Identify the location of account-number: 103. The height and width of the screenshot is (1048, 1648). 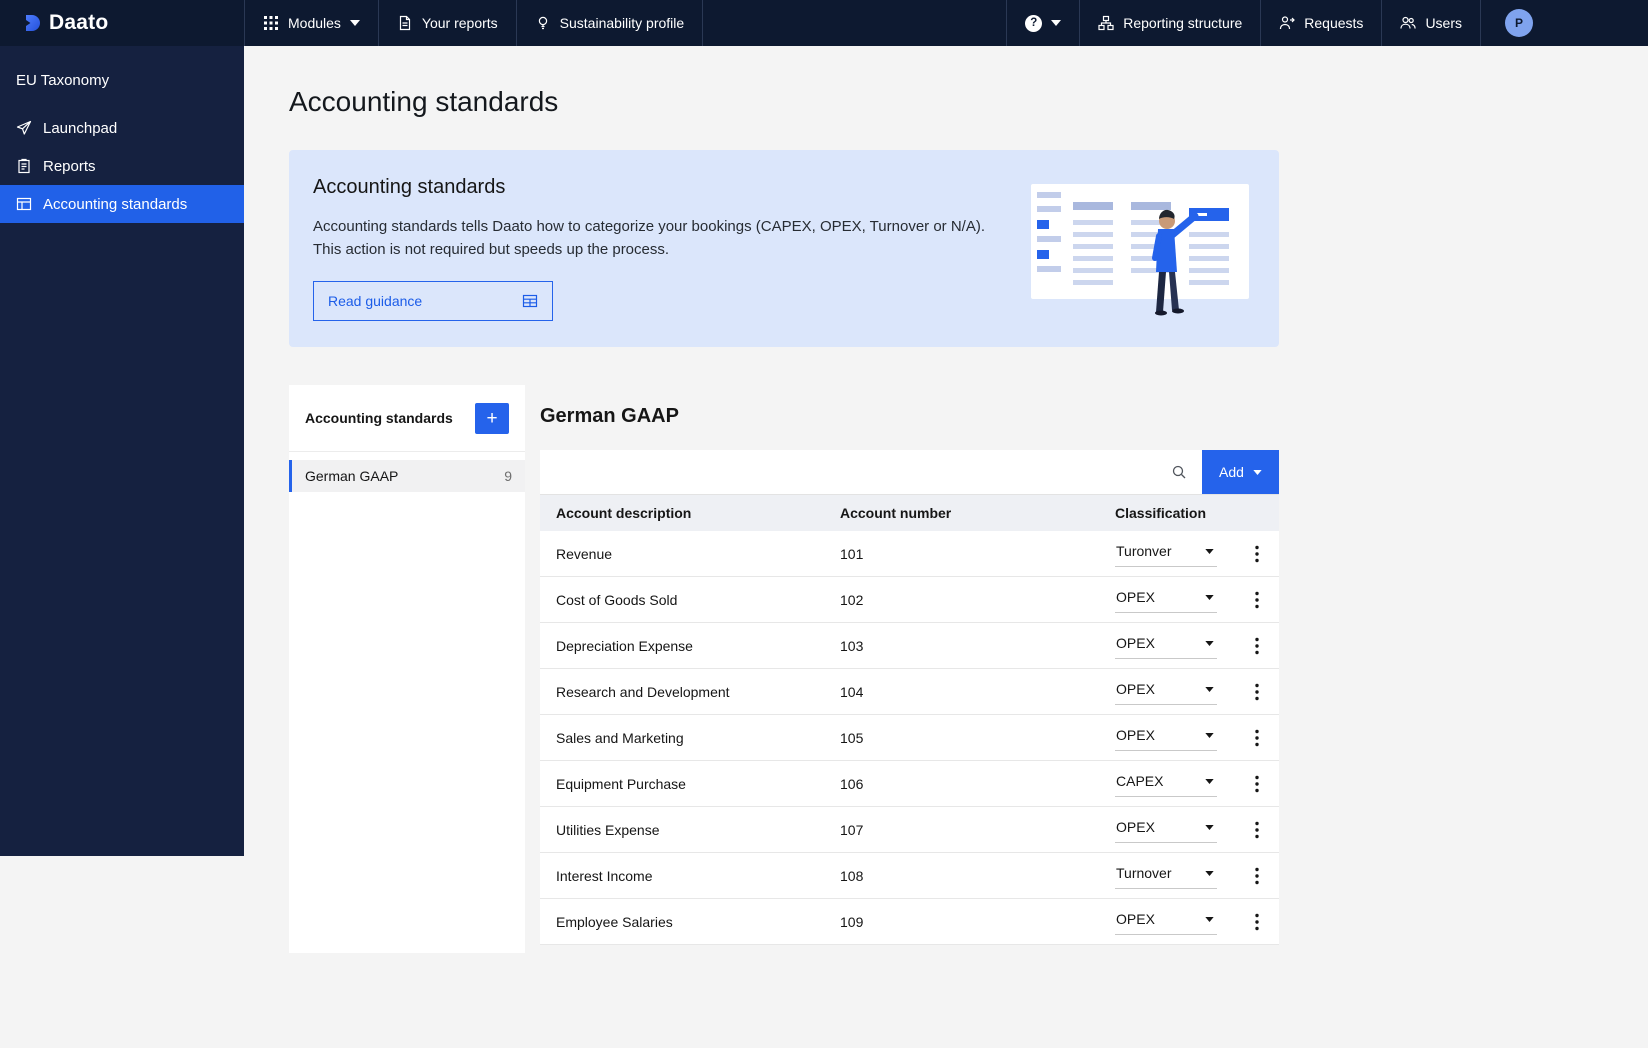
(852, 645).